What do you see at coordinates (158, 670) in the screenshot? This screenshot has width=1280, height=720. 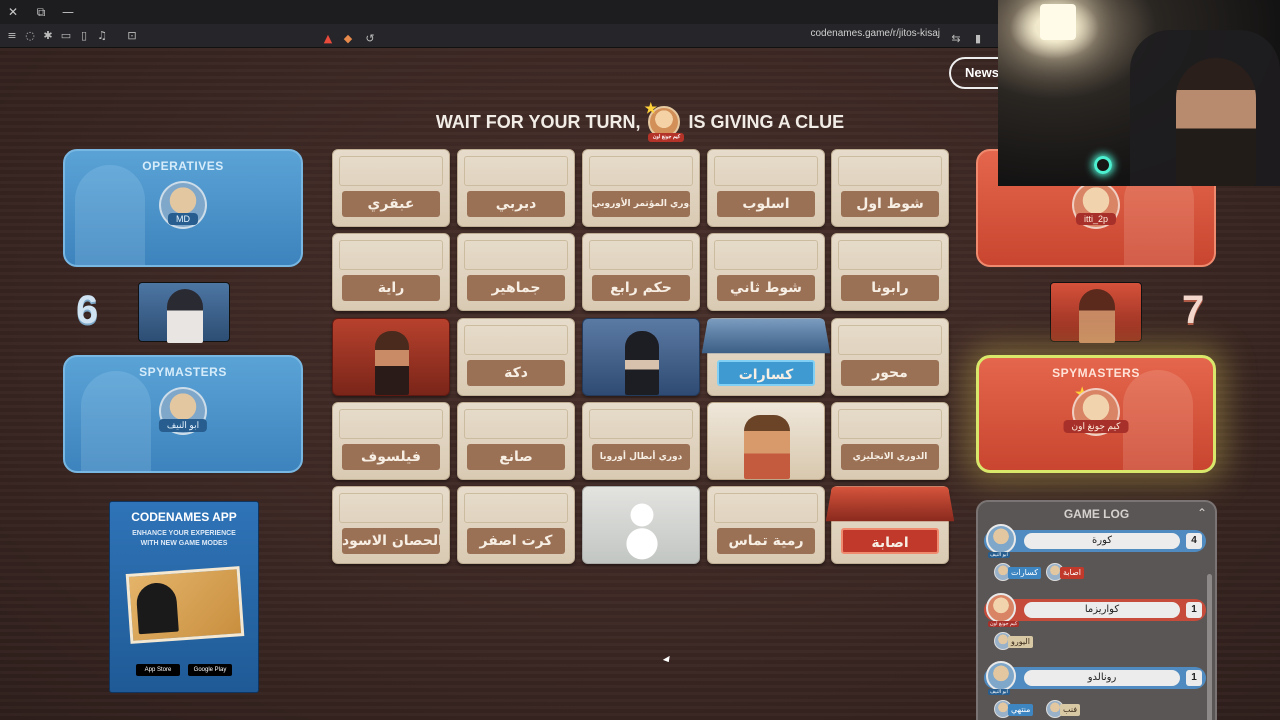 I see `app-store-badge: App Store` at bounding box center [158, 670].